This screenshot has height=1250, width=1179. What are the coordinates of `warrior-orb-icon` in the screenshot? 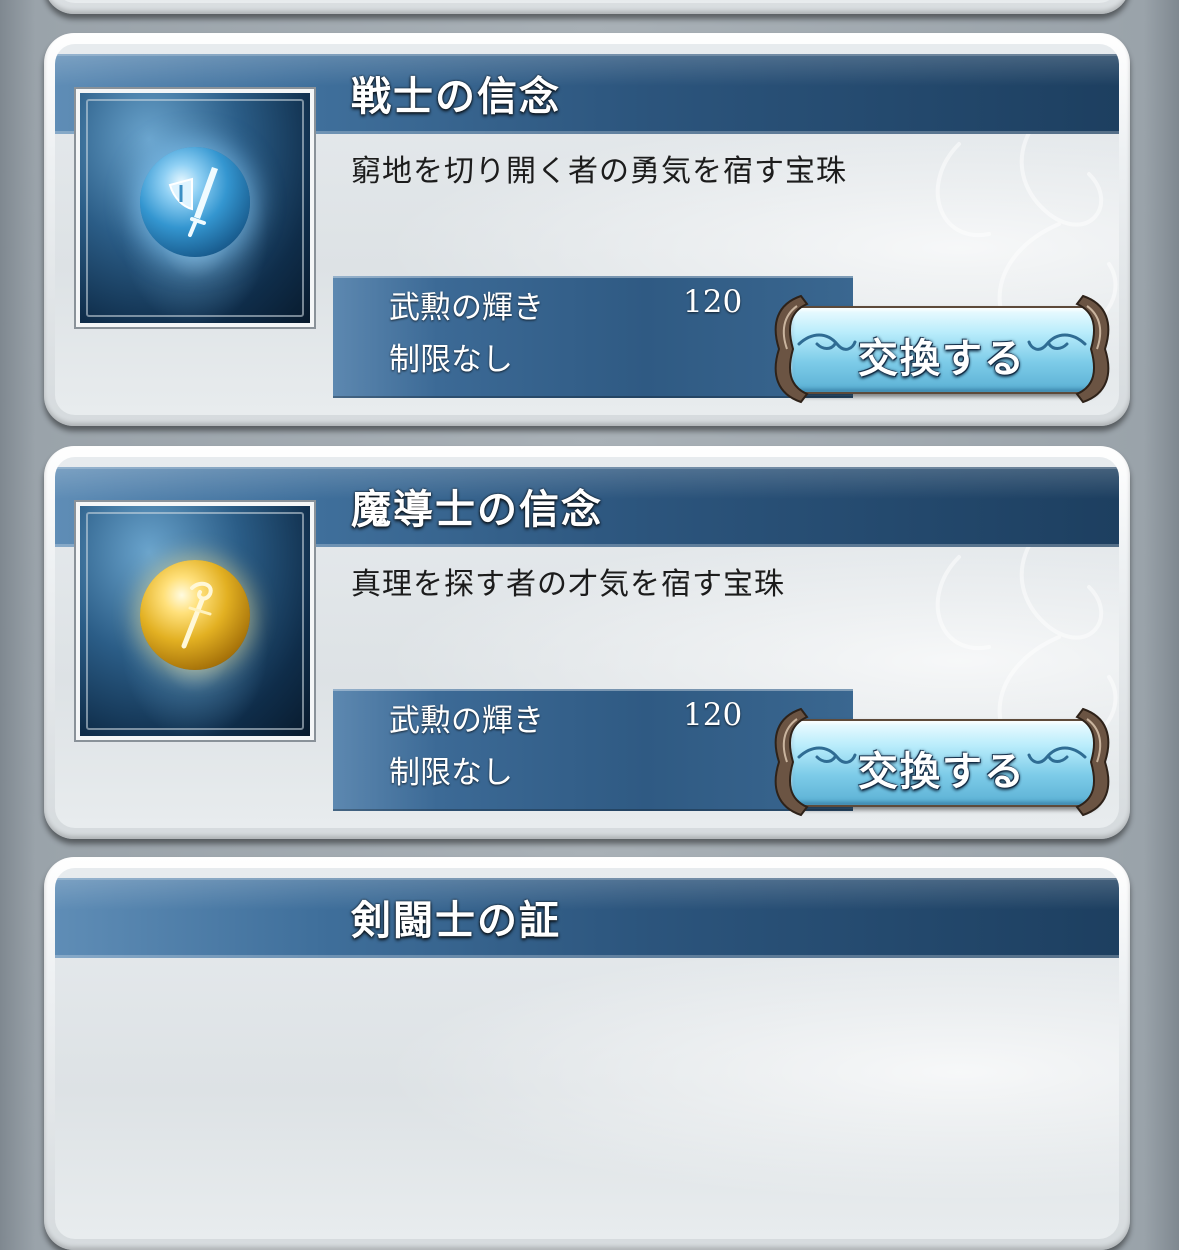 It's located at (195, 208).